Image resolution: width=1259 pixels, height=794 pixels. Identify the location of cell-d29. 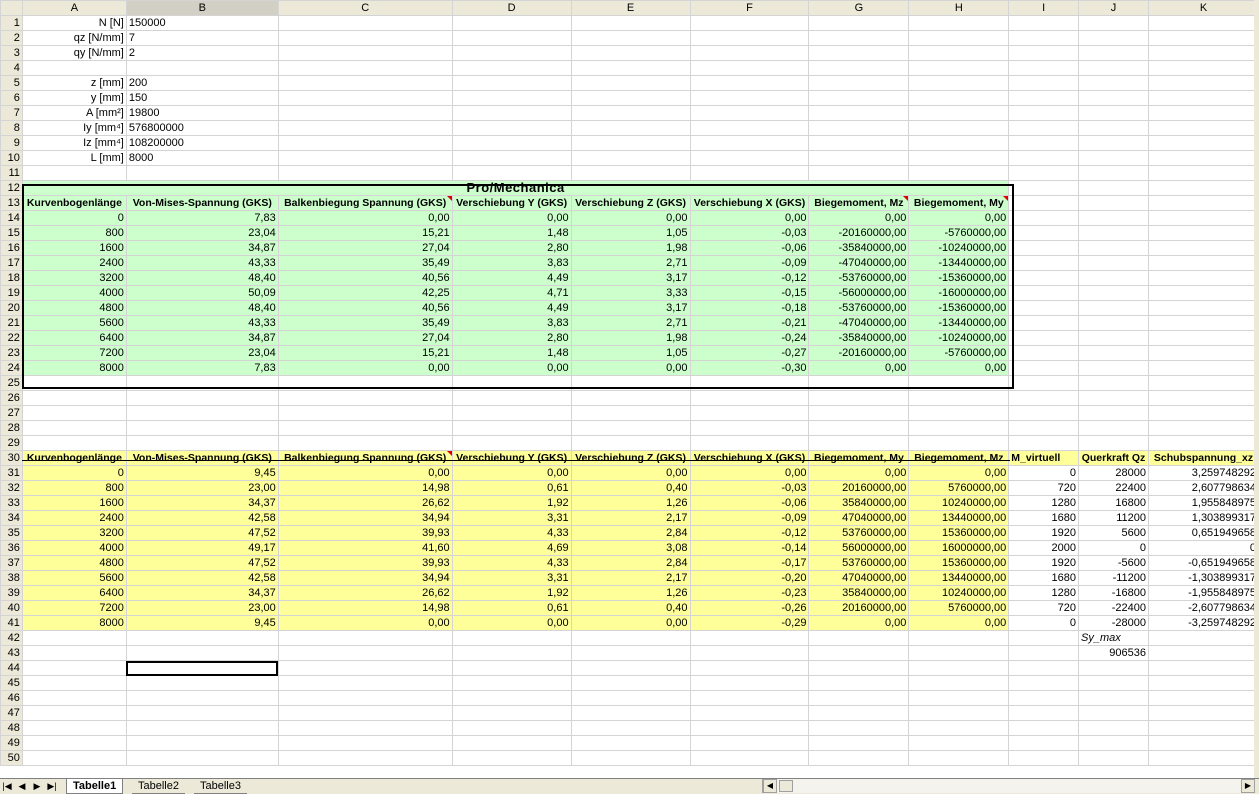
(511, 443).